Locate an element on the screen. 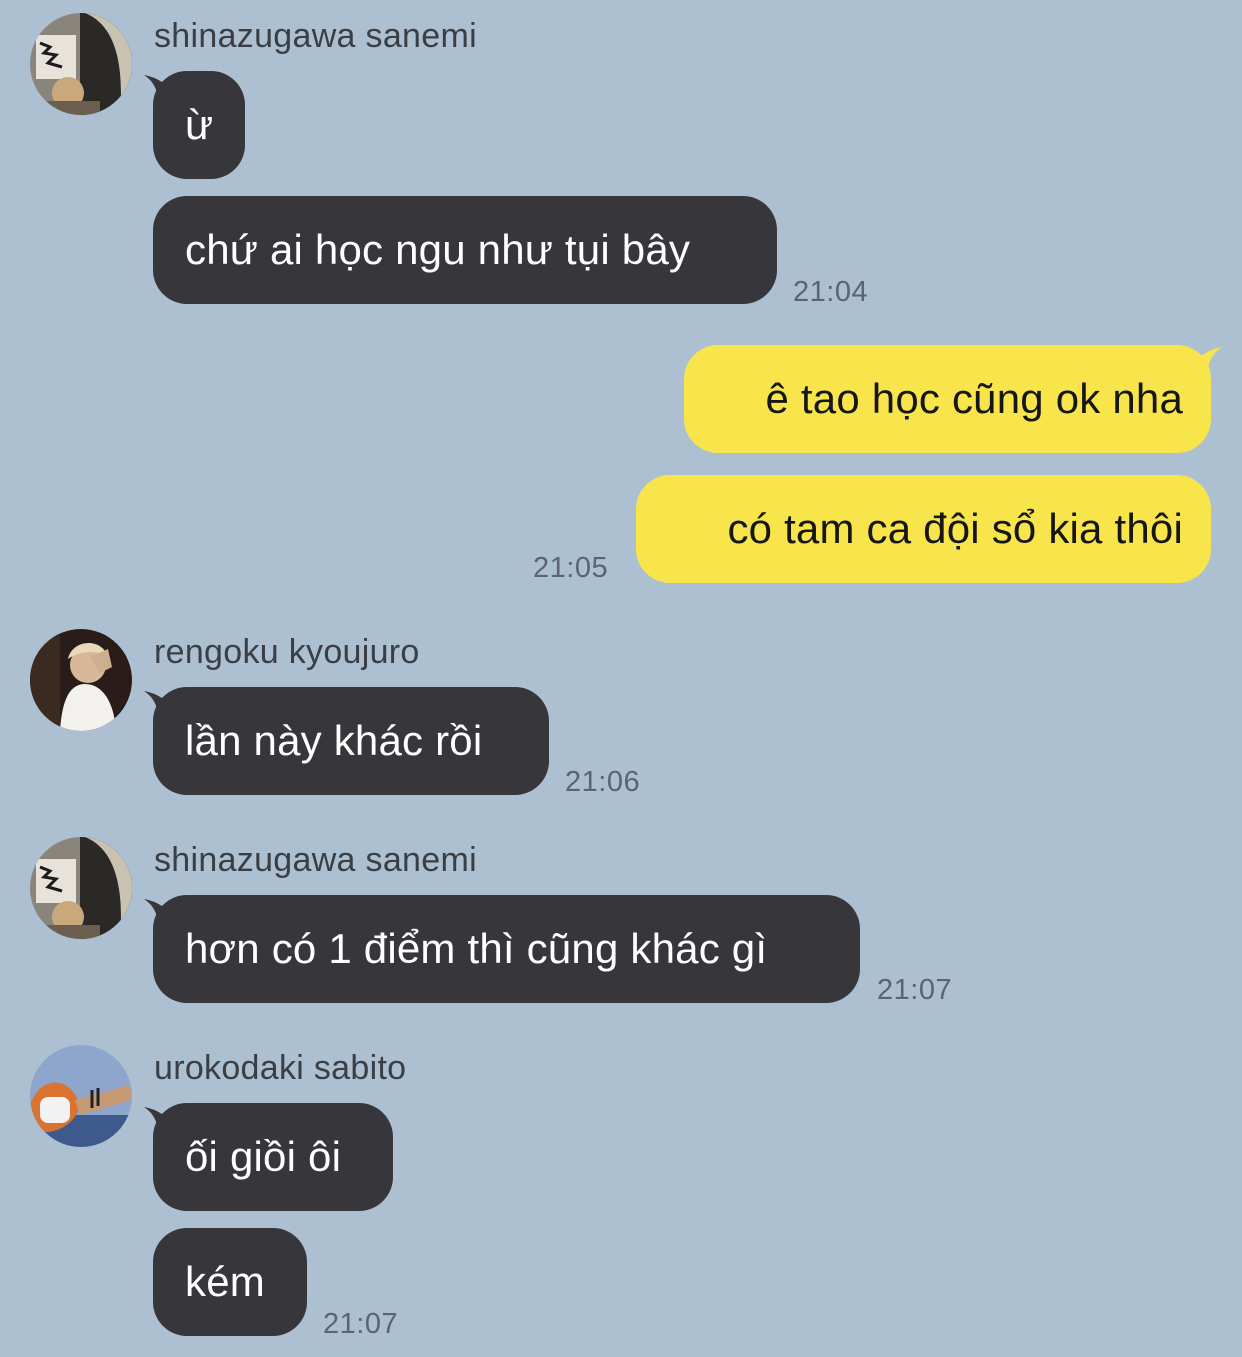  message-bubble-incoming: ừ is located at coordinates (194, 125).